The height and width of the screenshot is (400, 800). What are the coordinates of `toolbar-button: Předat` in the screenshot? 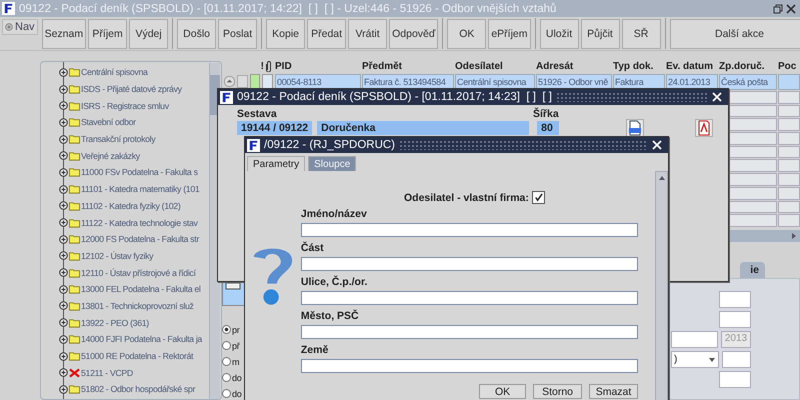 It's located at (326, 33).